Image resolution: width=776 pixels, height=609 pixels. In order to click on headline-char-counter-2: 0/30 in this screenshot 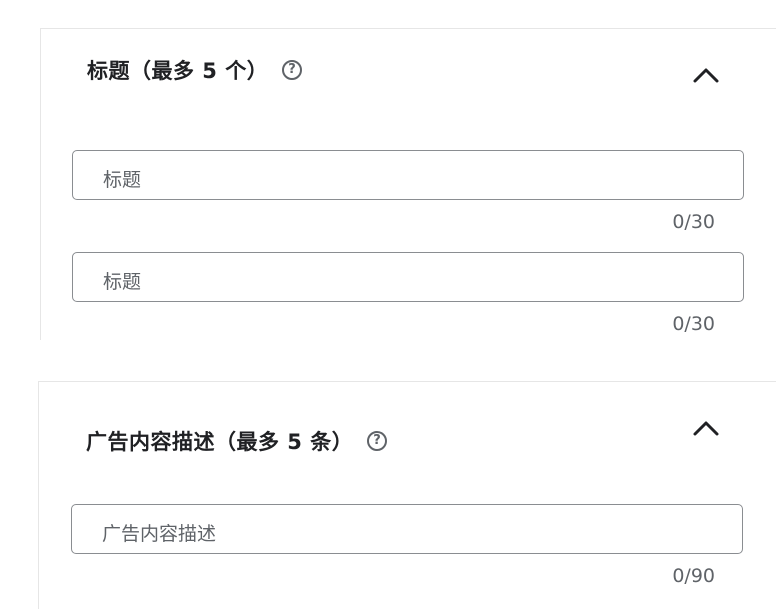, I will do `click(693, 324)`.